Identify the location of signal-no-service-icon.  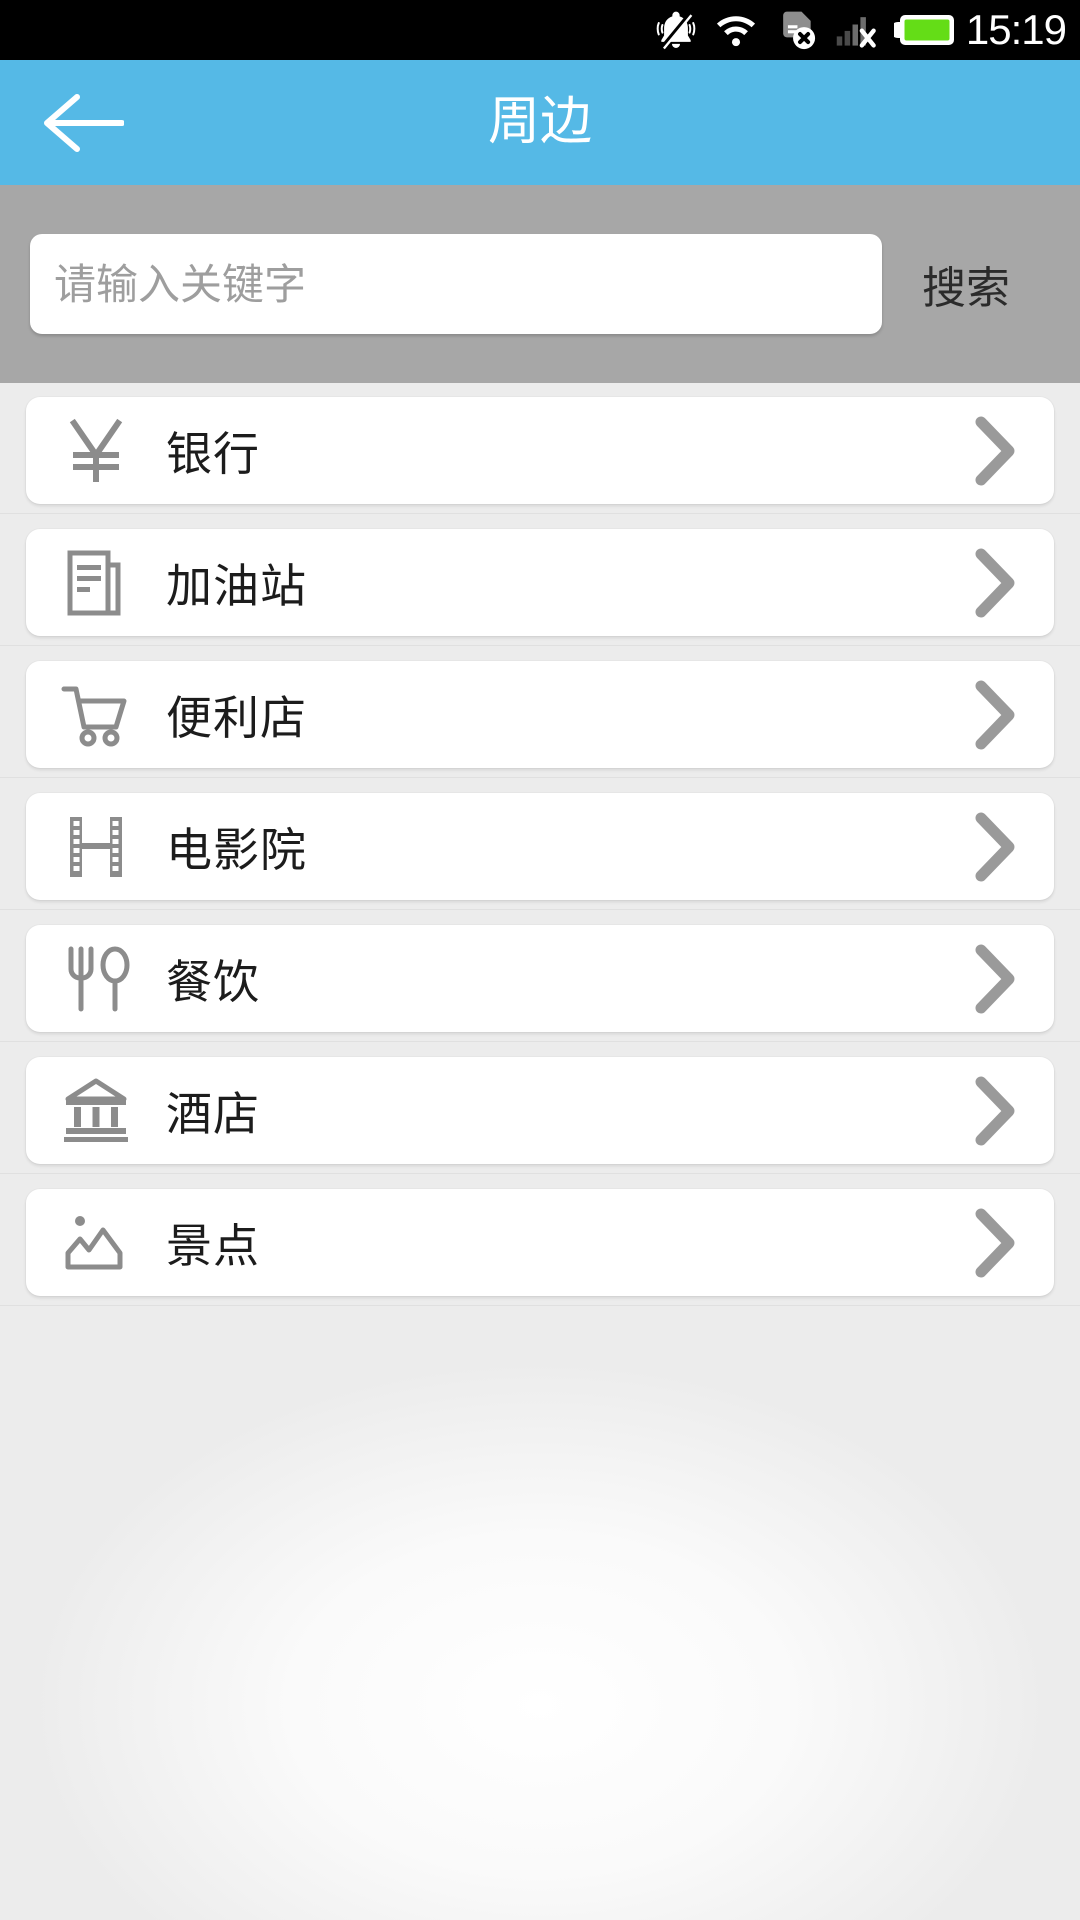
(856, 30).